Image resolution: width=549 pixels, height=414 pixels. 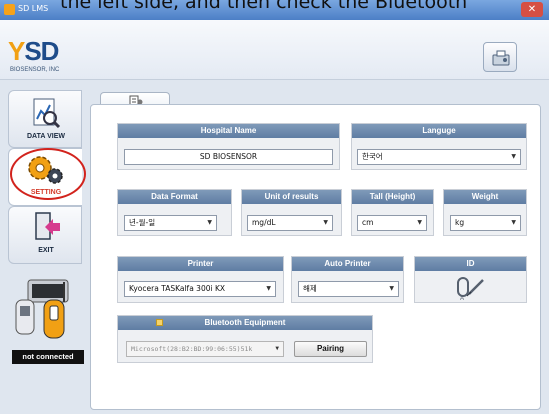 I want to click on device-config-button, so click(x=500, y=57).